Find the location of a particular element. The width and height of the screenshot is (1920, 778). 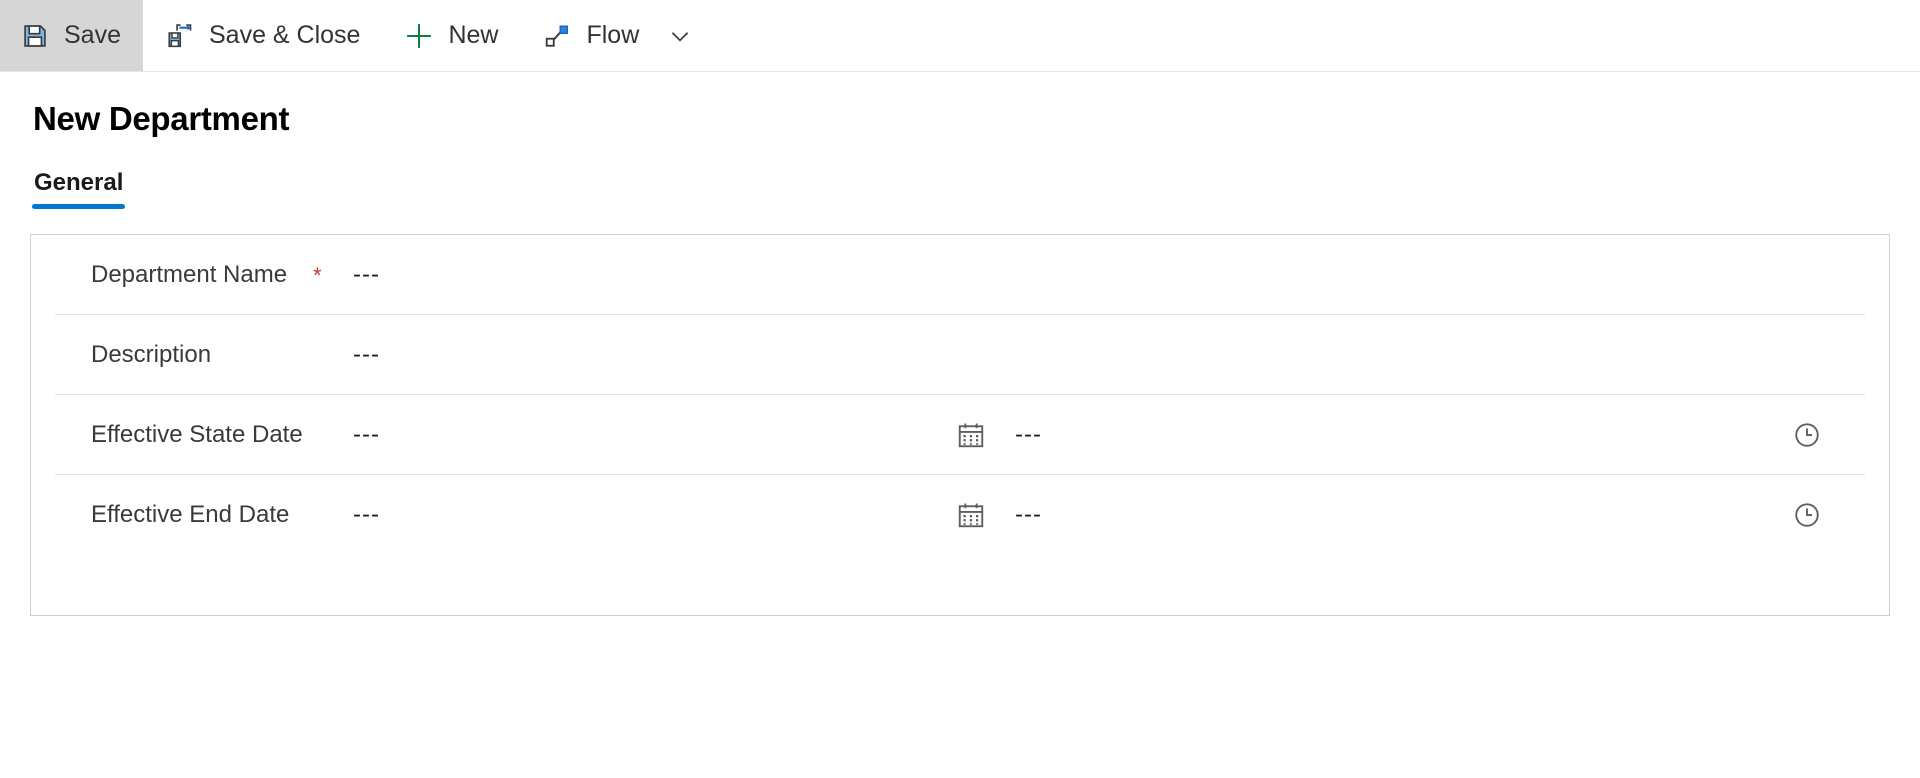

save-button: Save is located at coordinates (71, 35).